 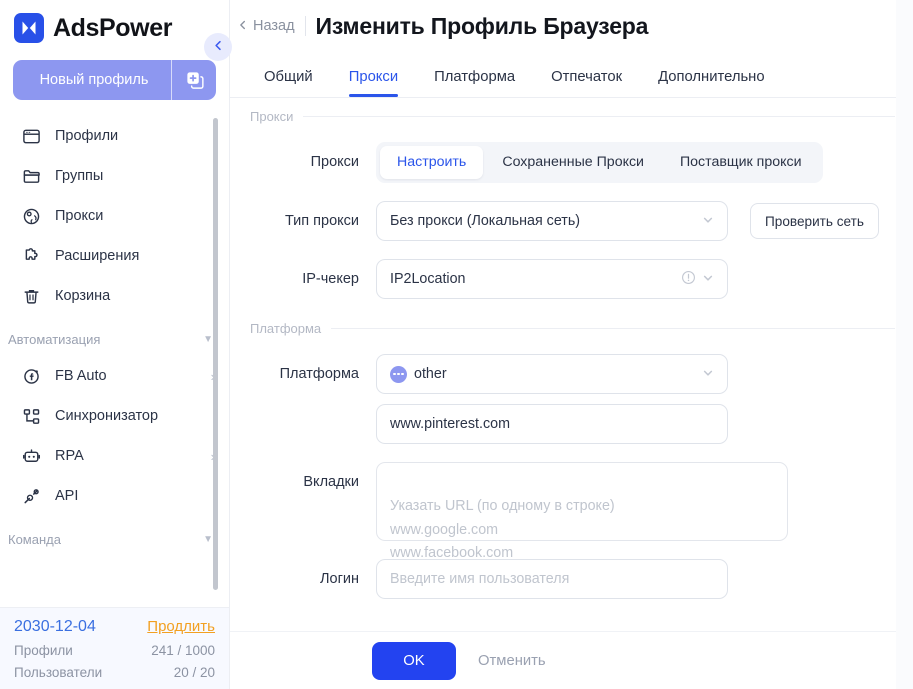 I want to click on row-label: IP-чекер, so click(x=330, y=279).